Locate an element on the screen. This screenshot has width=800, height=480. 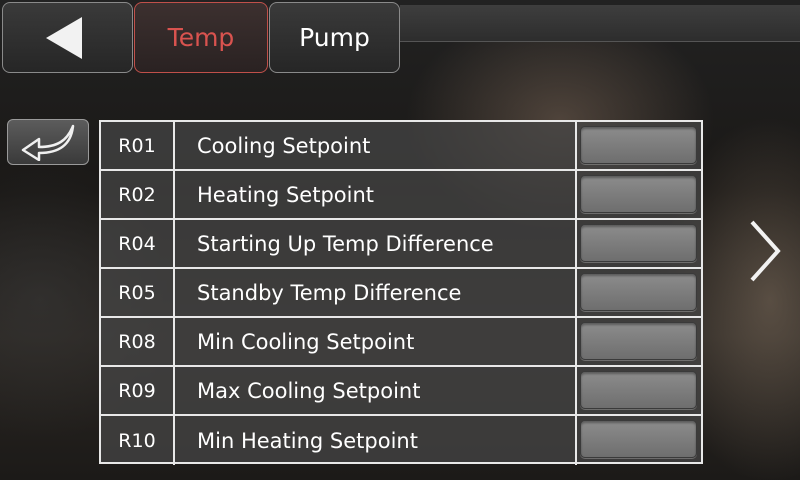
return-button is located at coordinates (48, 142).